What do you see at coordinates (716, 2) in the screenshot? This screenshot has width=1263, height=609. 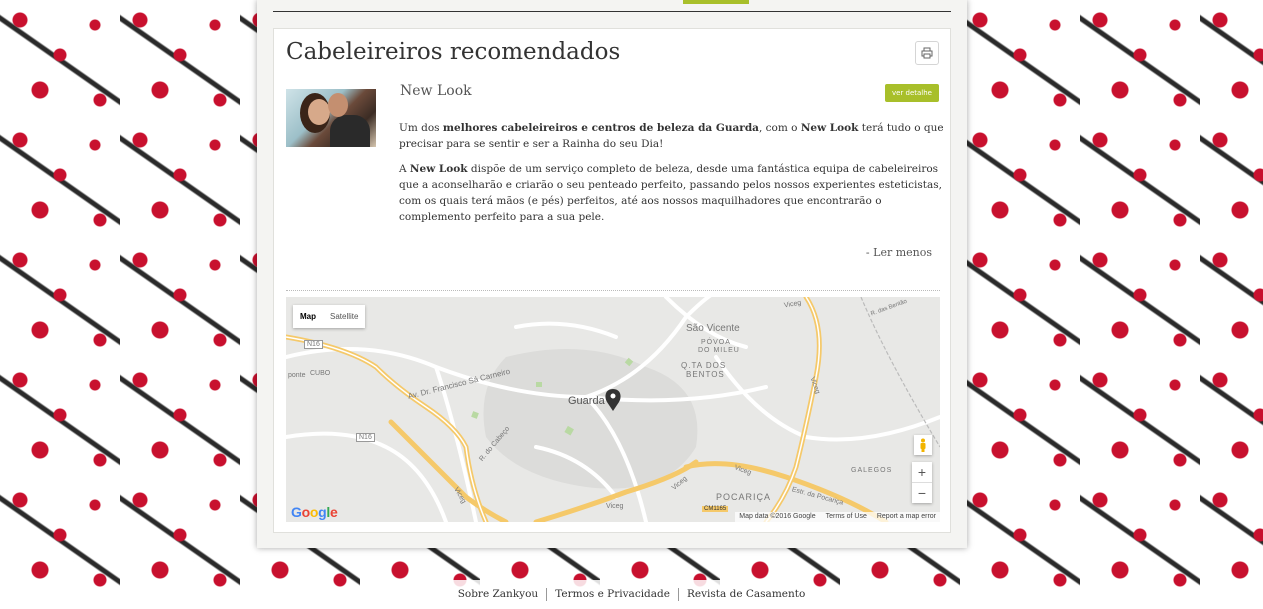 I see `active-tab-indicator` at bounding box center [716, 2].